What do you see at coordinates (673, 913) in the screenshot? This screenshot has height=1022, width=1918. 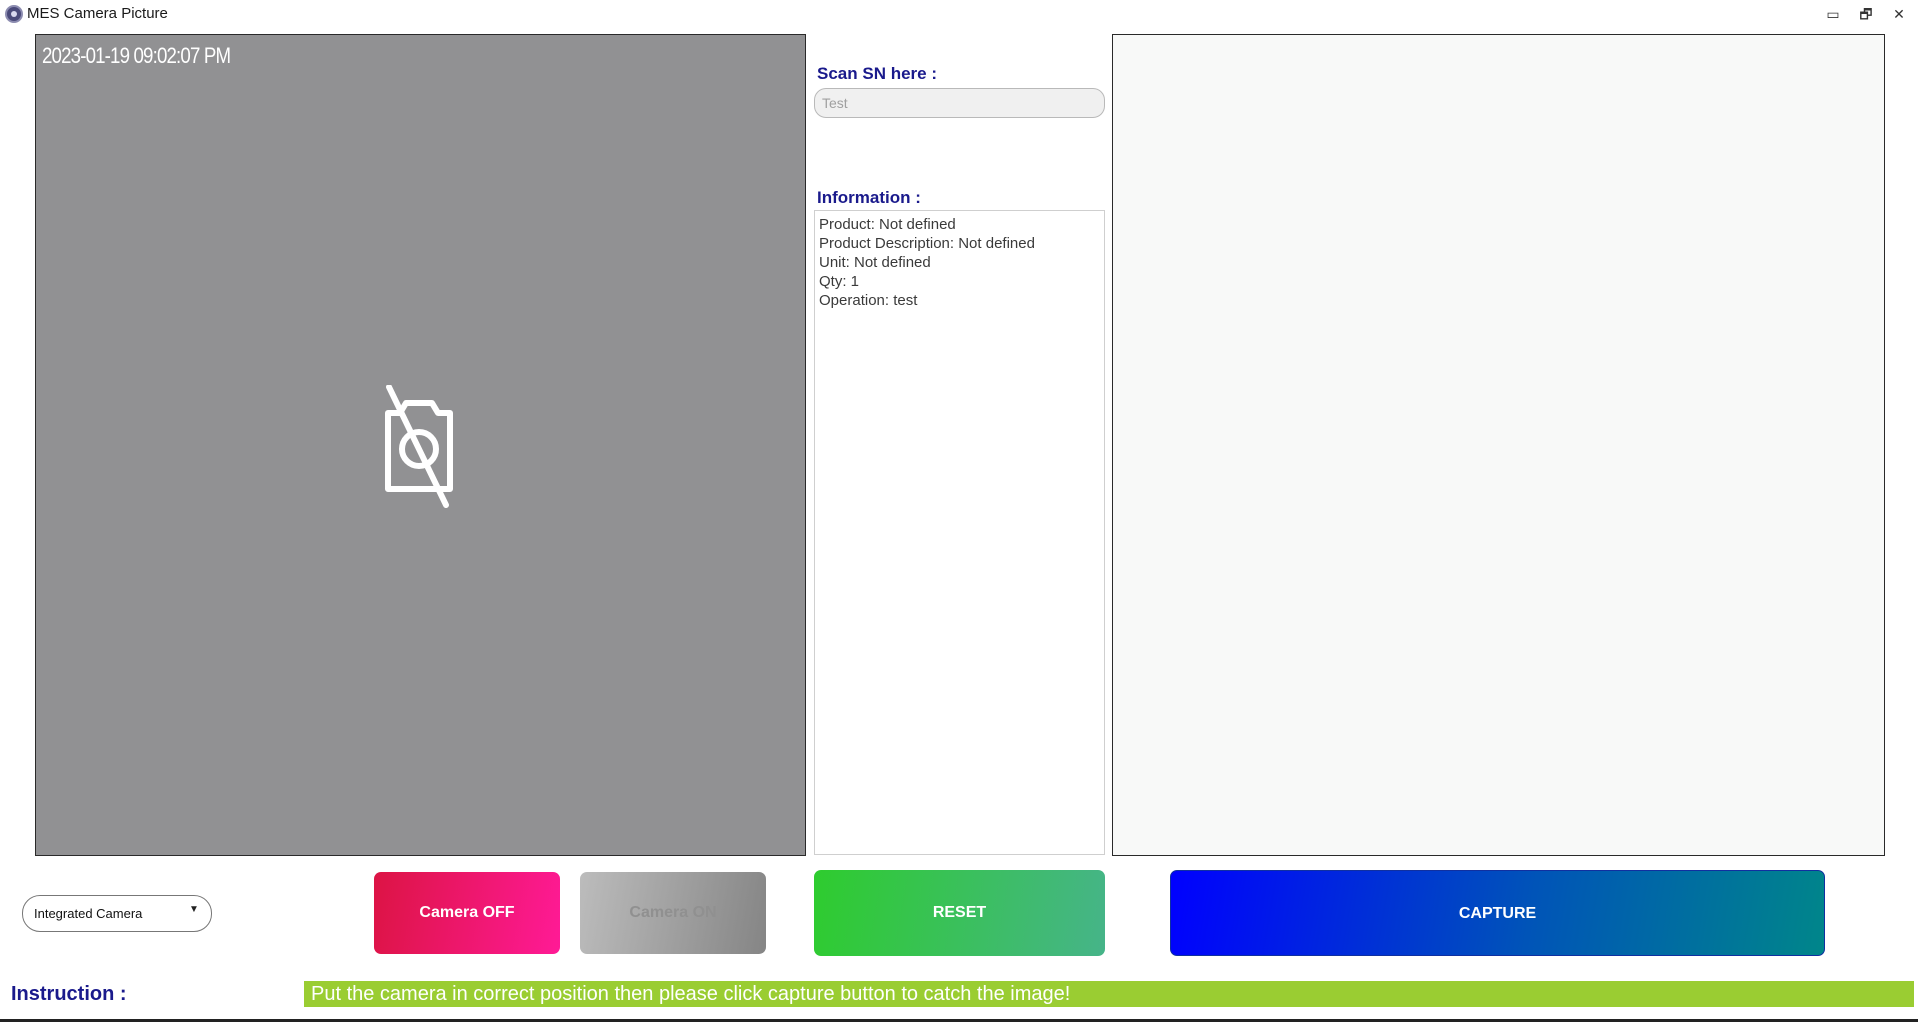 I see `camera-on-button: Camera ON` at bounding box center [673, 913].